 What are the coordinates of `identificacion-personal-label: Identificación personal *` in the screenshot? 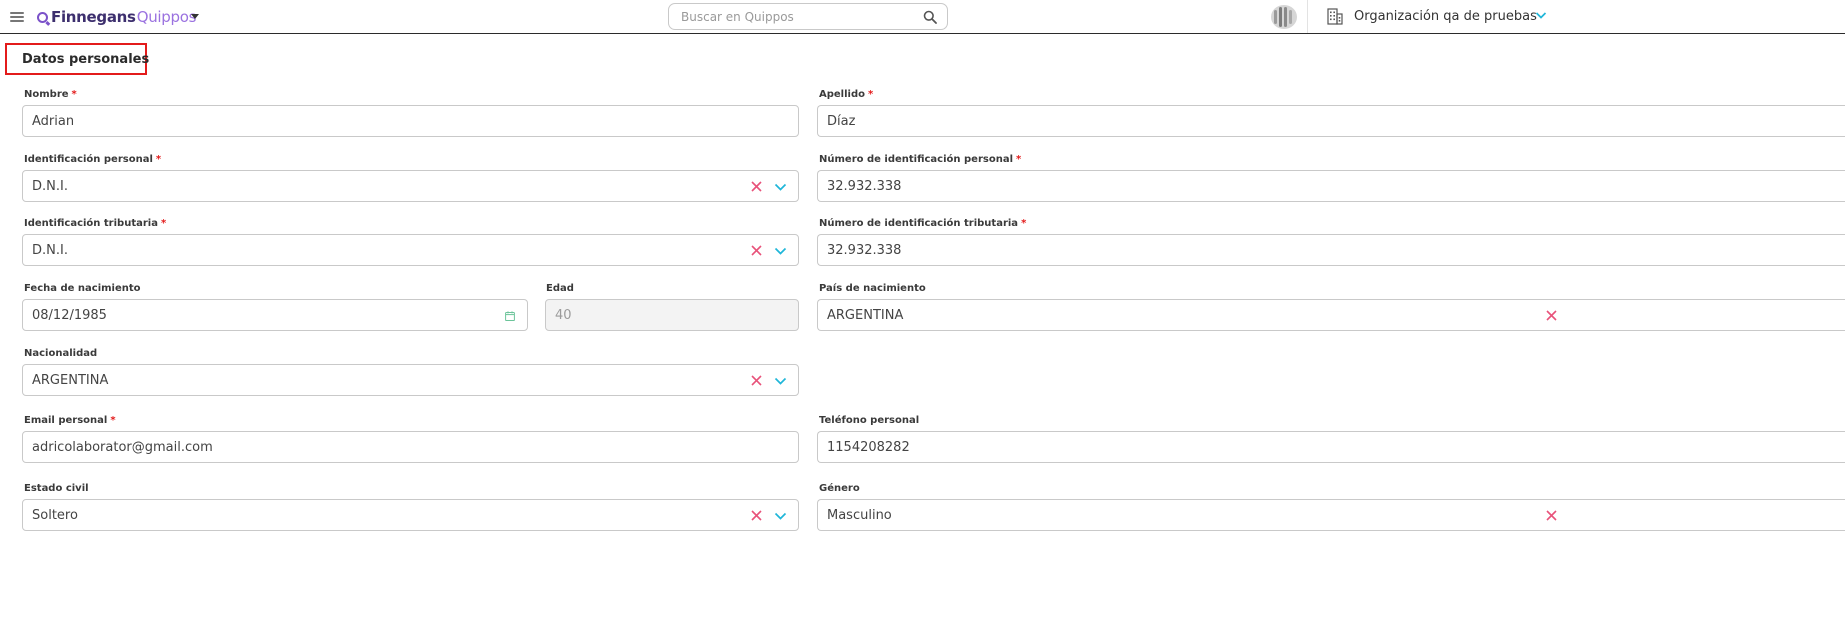 It's located at (93, 159).